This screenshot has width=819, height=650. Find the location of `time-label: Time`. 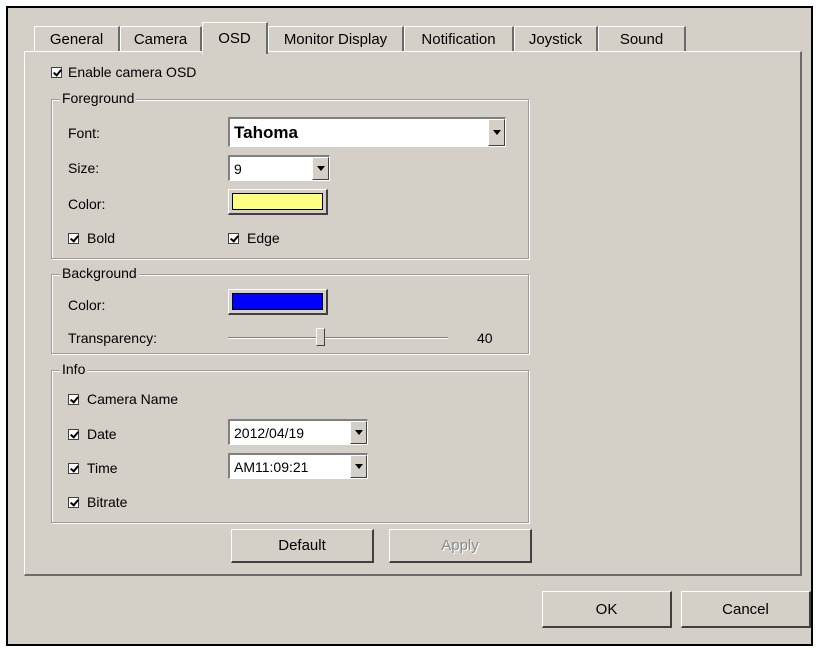

time-label: Time is located at coordinates (102, 468).